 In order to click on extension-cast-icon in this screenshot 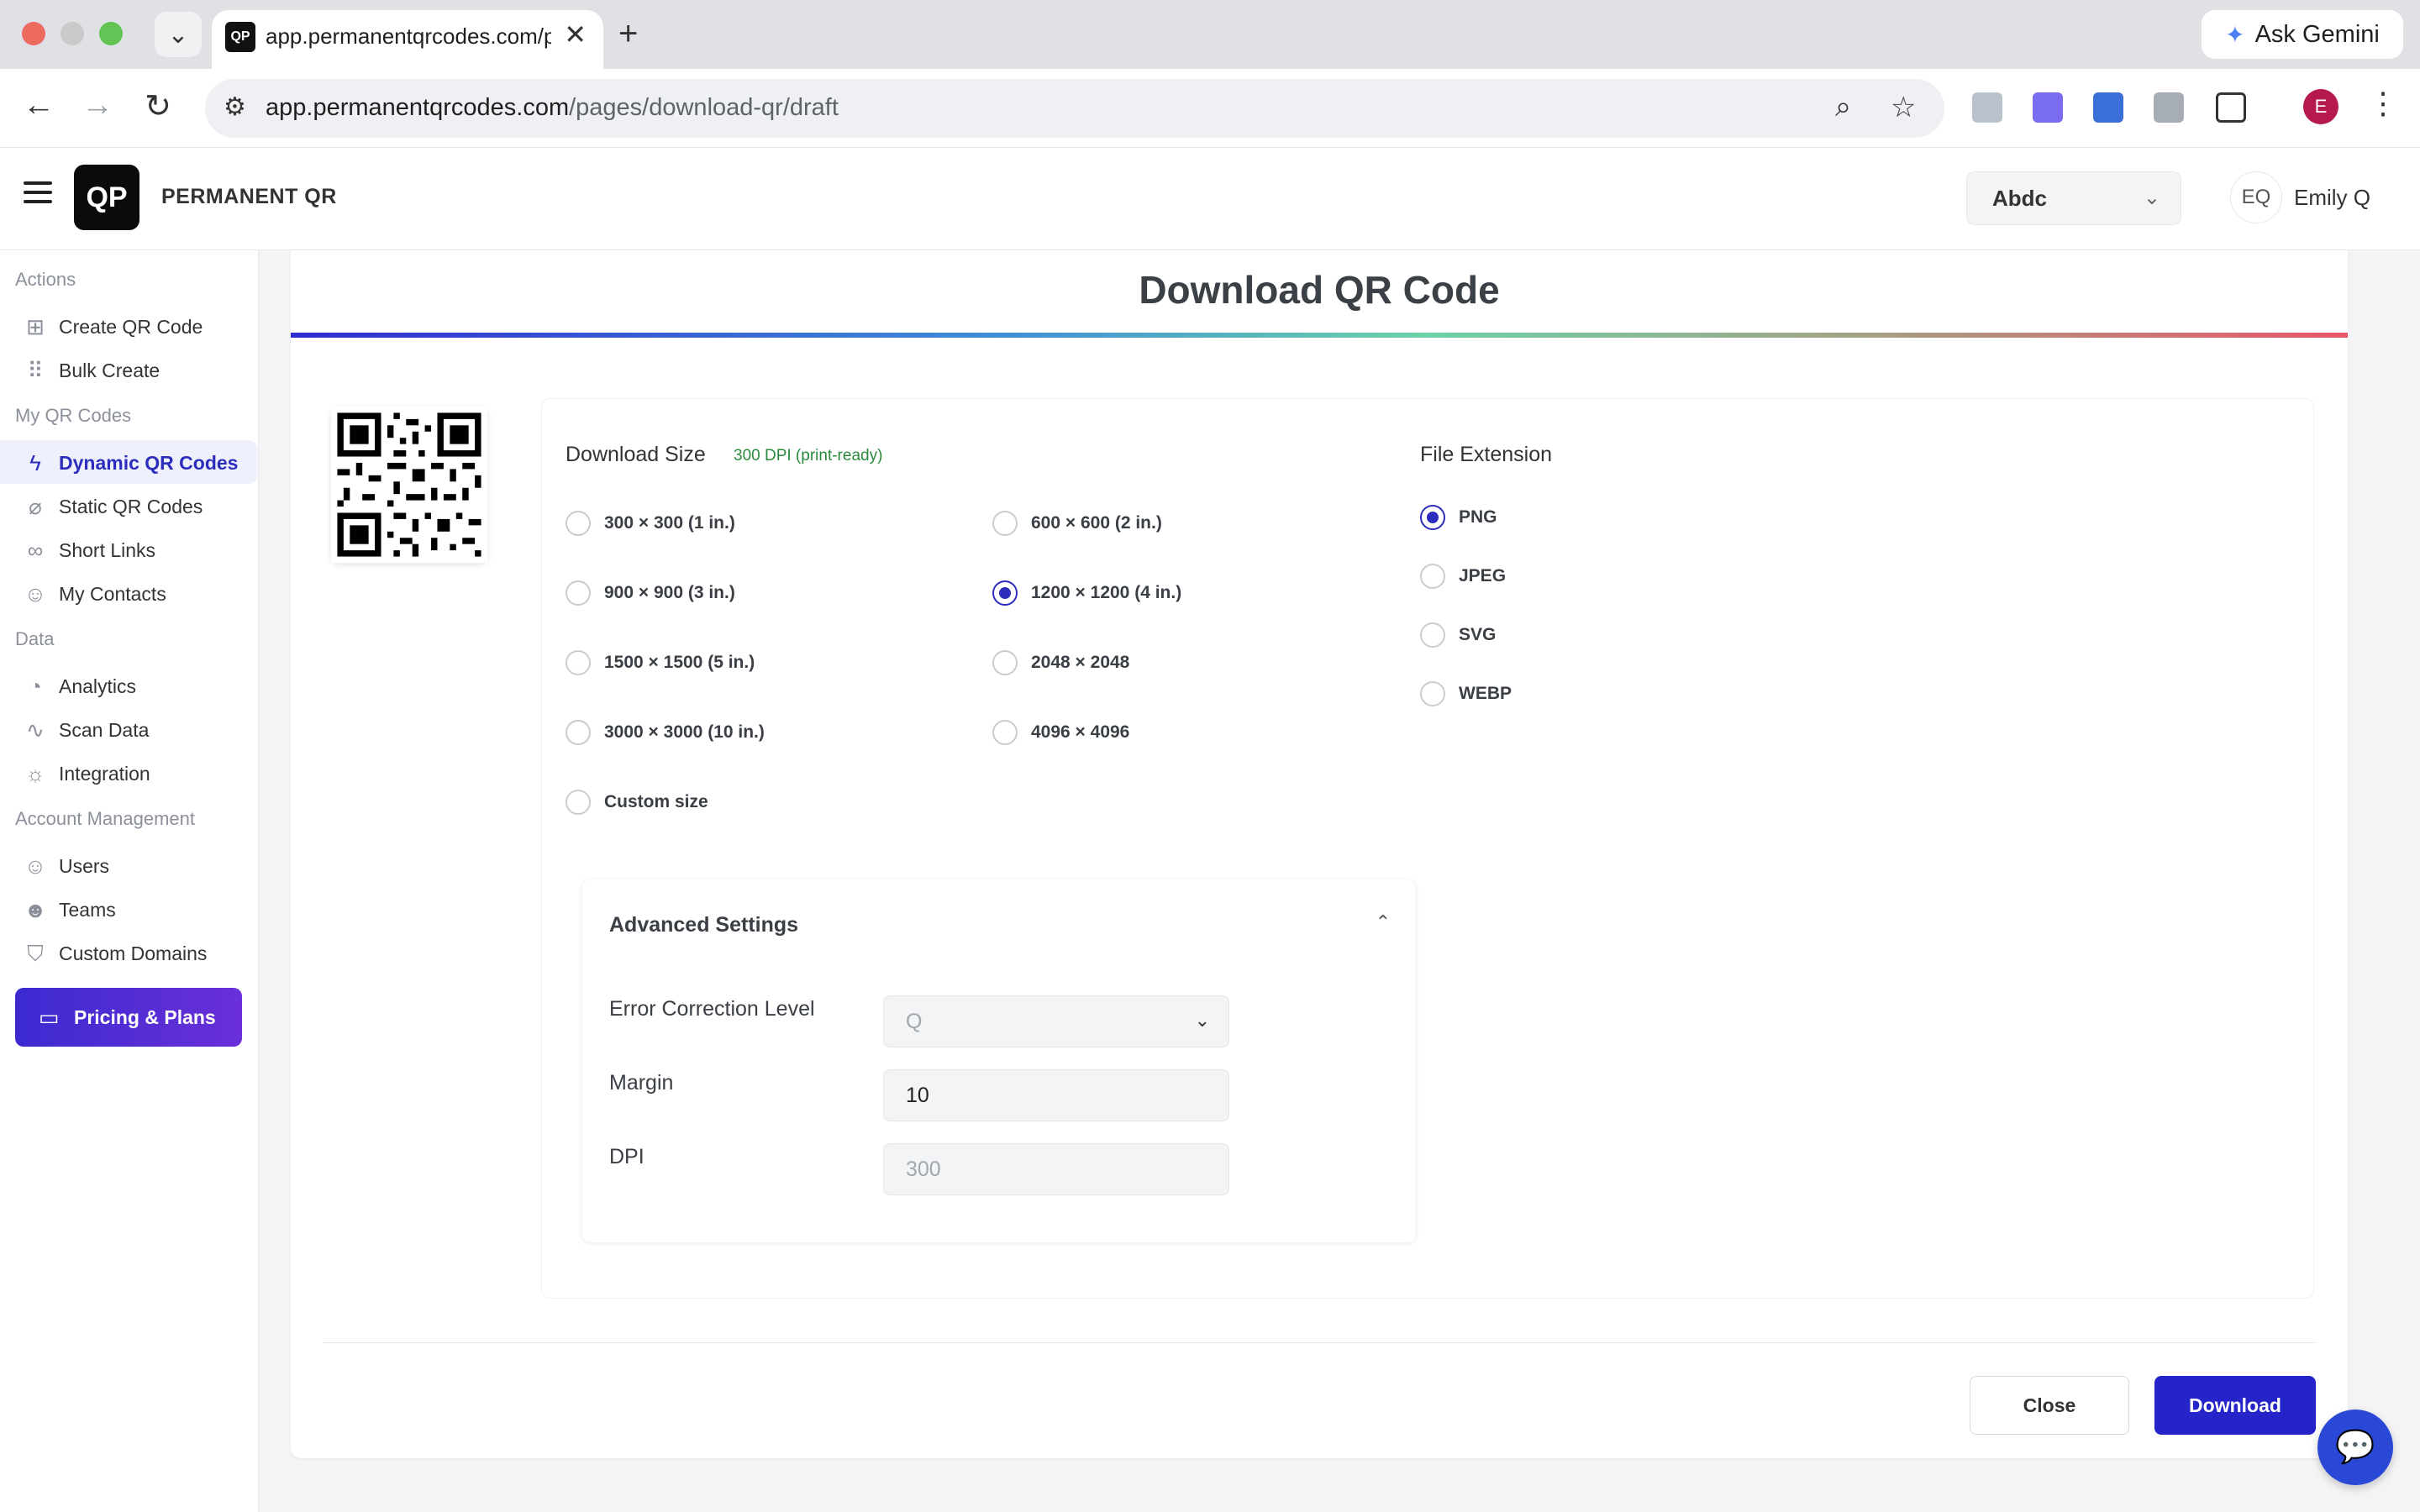, I will do `click(1987, 107)`.